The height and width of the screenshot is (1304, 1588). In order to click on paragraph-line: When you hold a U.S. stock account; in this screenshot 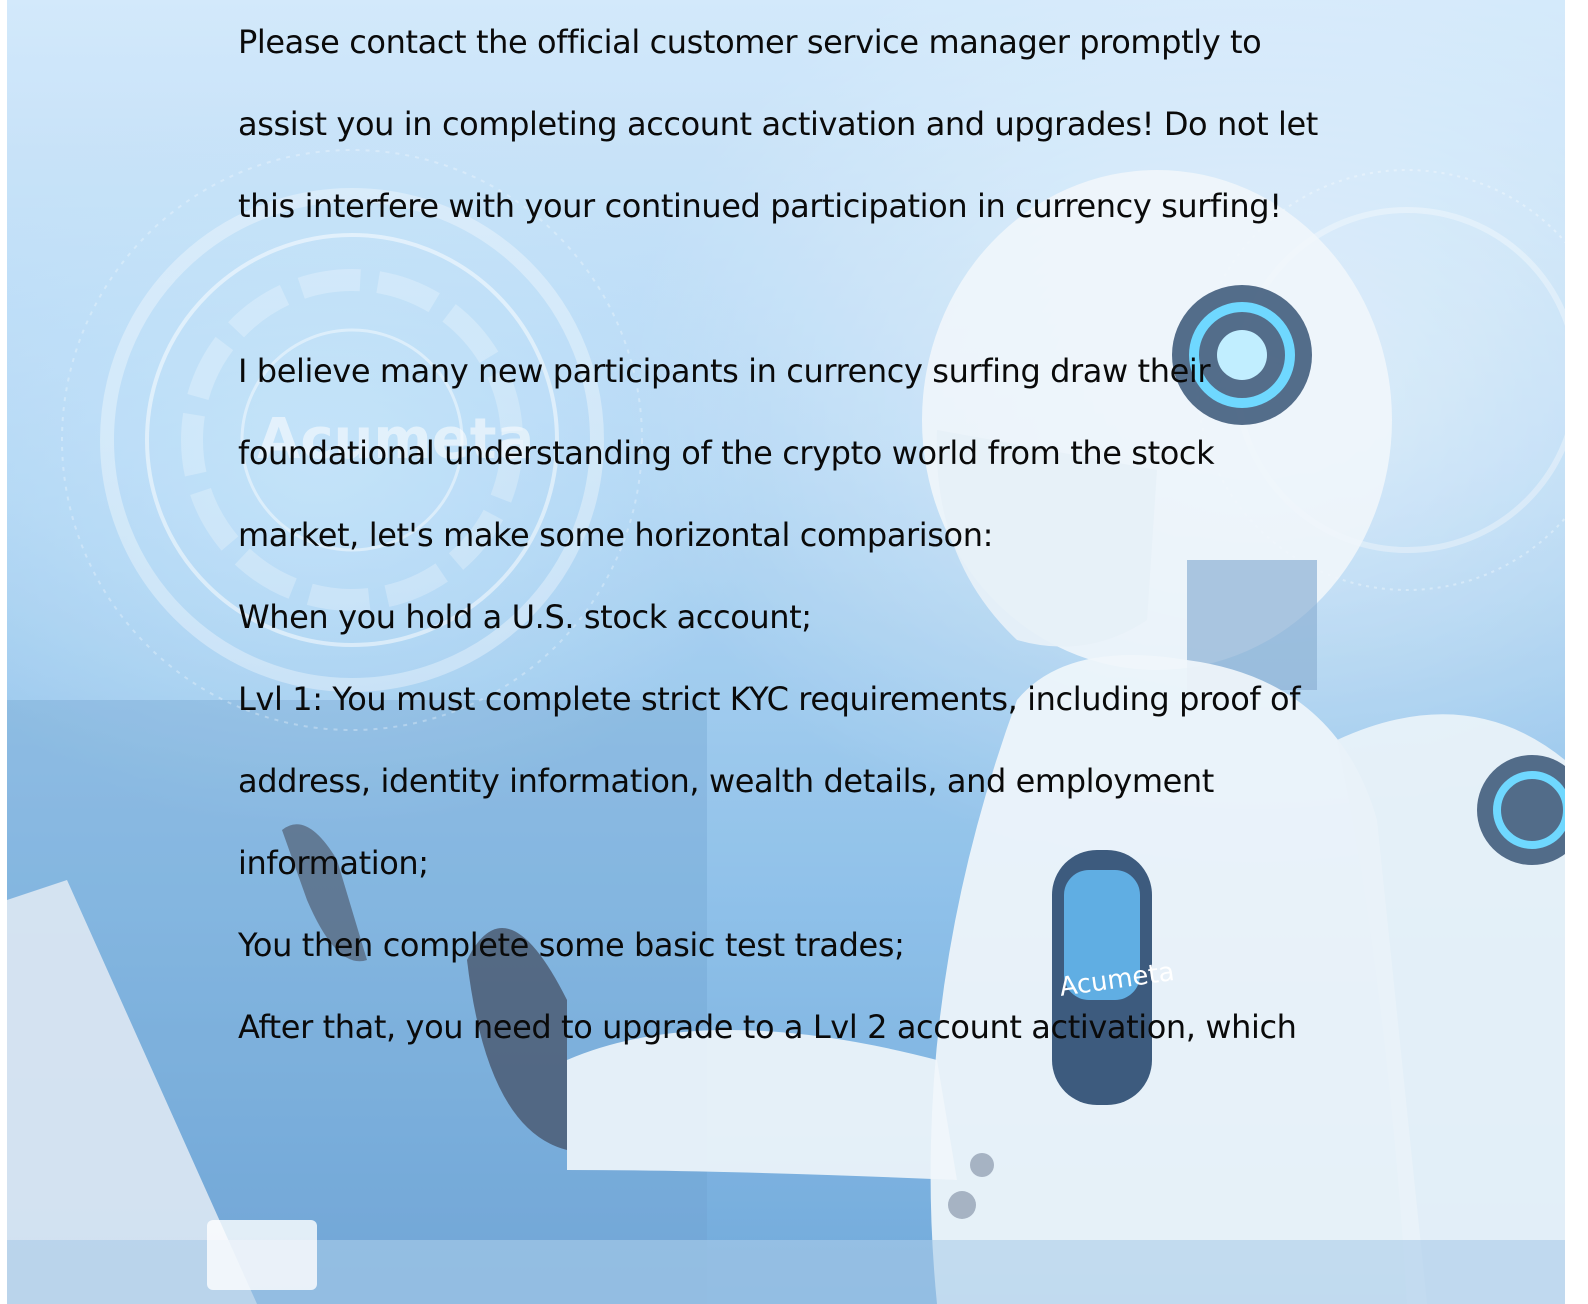, I will do `click(525, 617)`.